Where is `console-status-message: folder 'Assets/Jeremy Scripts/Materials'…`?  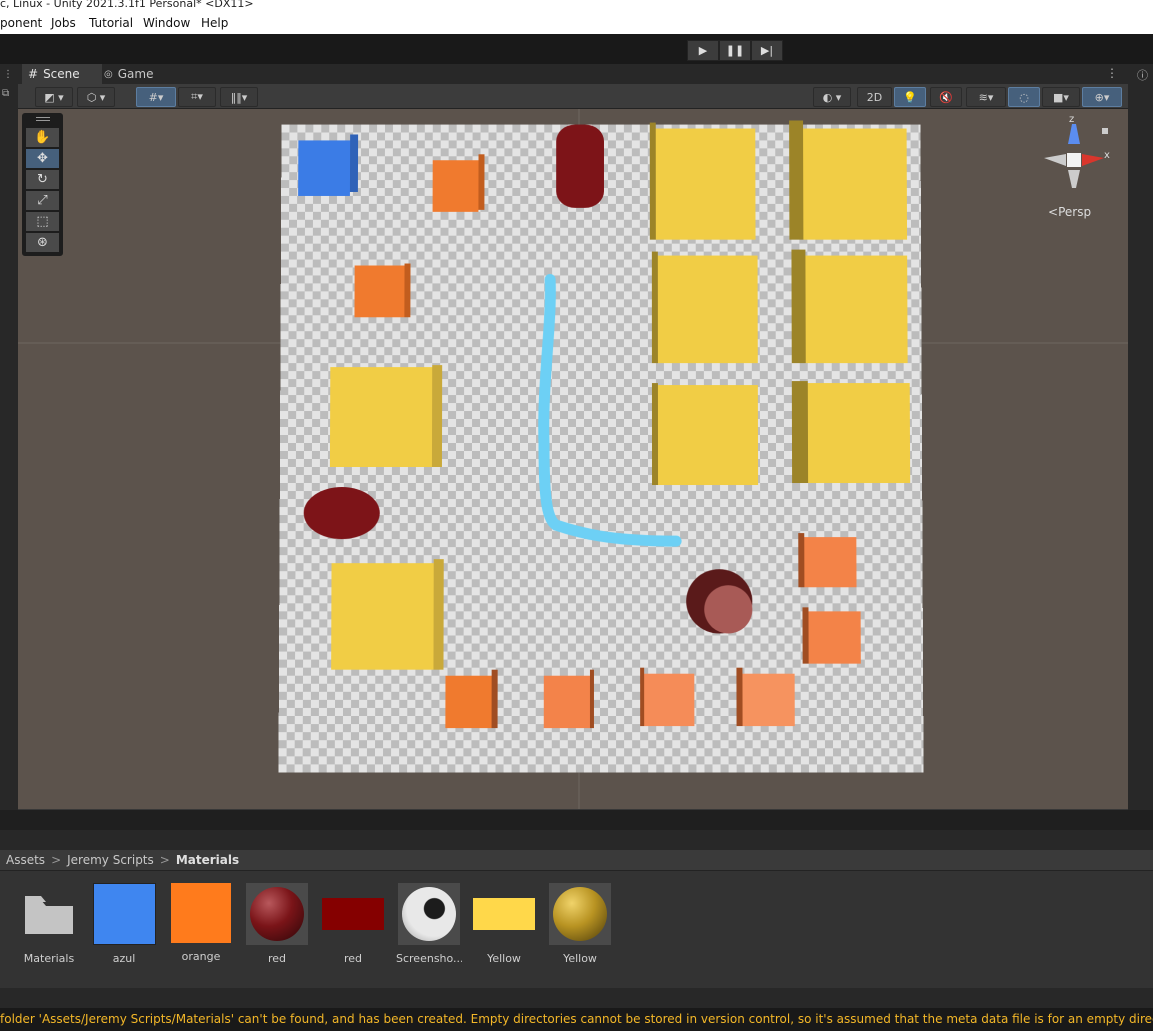 console-status-message: folder 'Assets/Jeremy Scripts/Materials'… is located at coordinates (576, 1019).